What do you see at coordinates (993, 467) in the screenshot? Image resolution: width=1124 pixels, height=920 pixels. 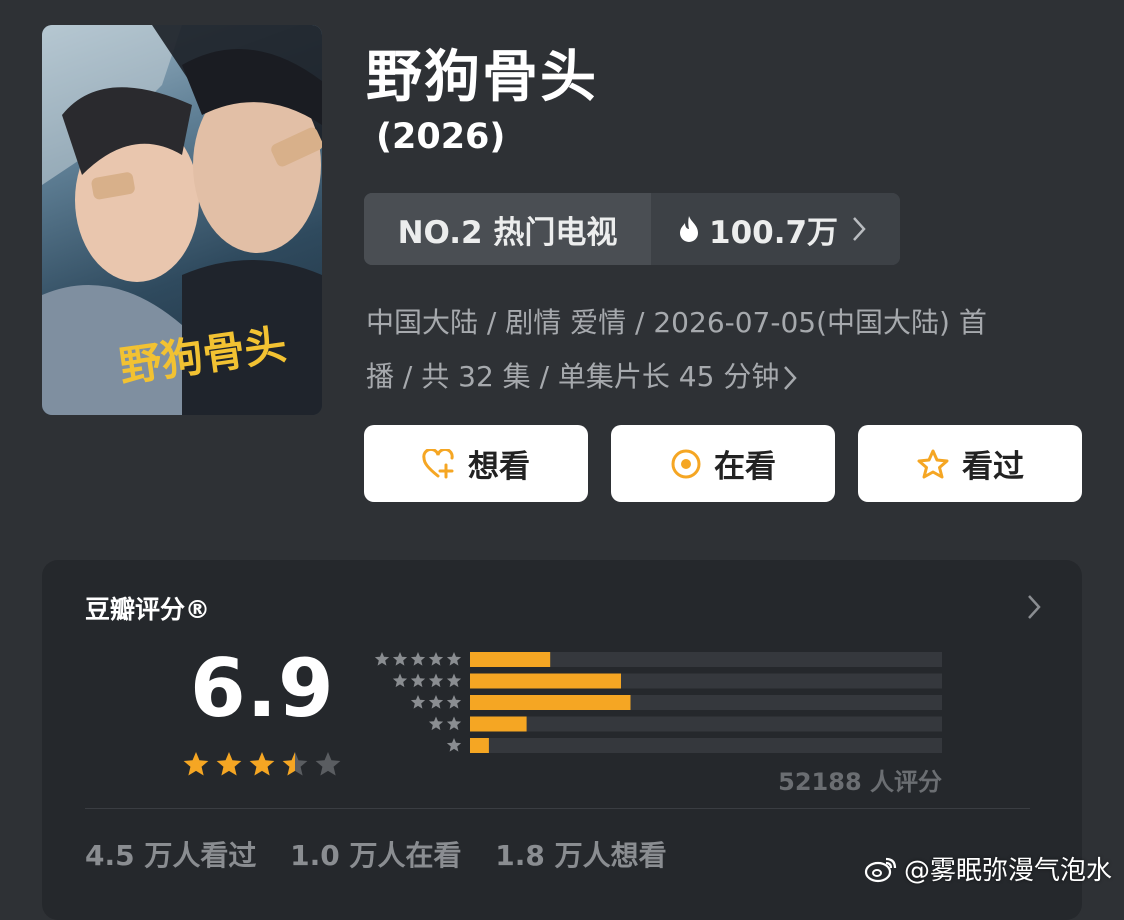 I see `watched-label: 看过` at bounding box center [993, 467].